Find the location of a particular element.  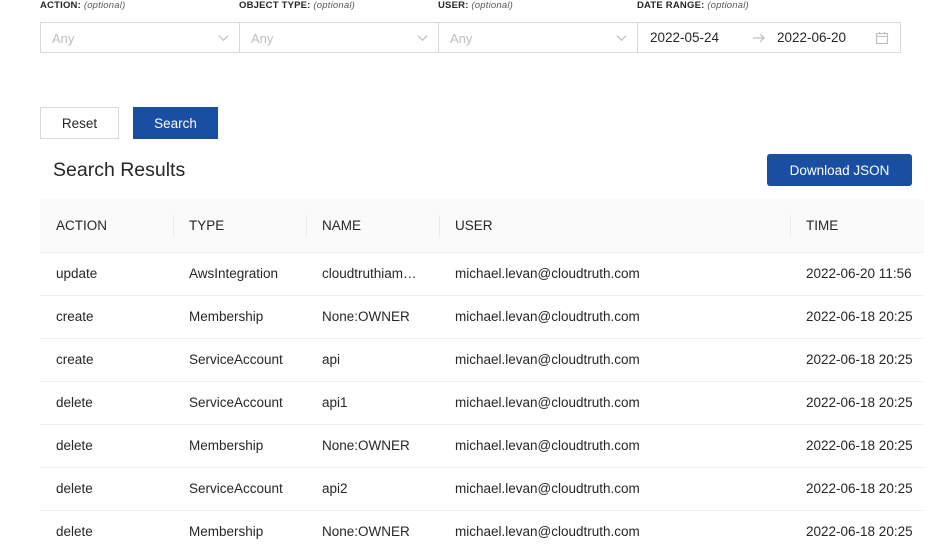

table-header: ACTION TYPE NAME USER TIME is located at coordinates (482, 226).